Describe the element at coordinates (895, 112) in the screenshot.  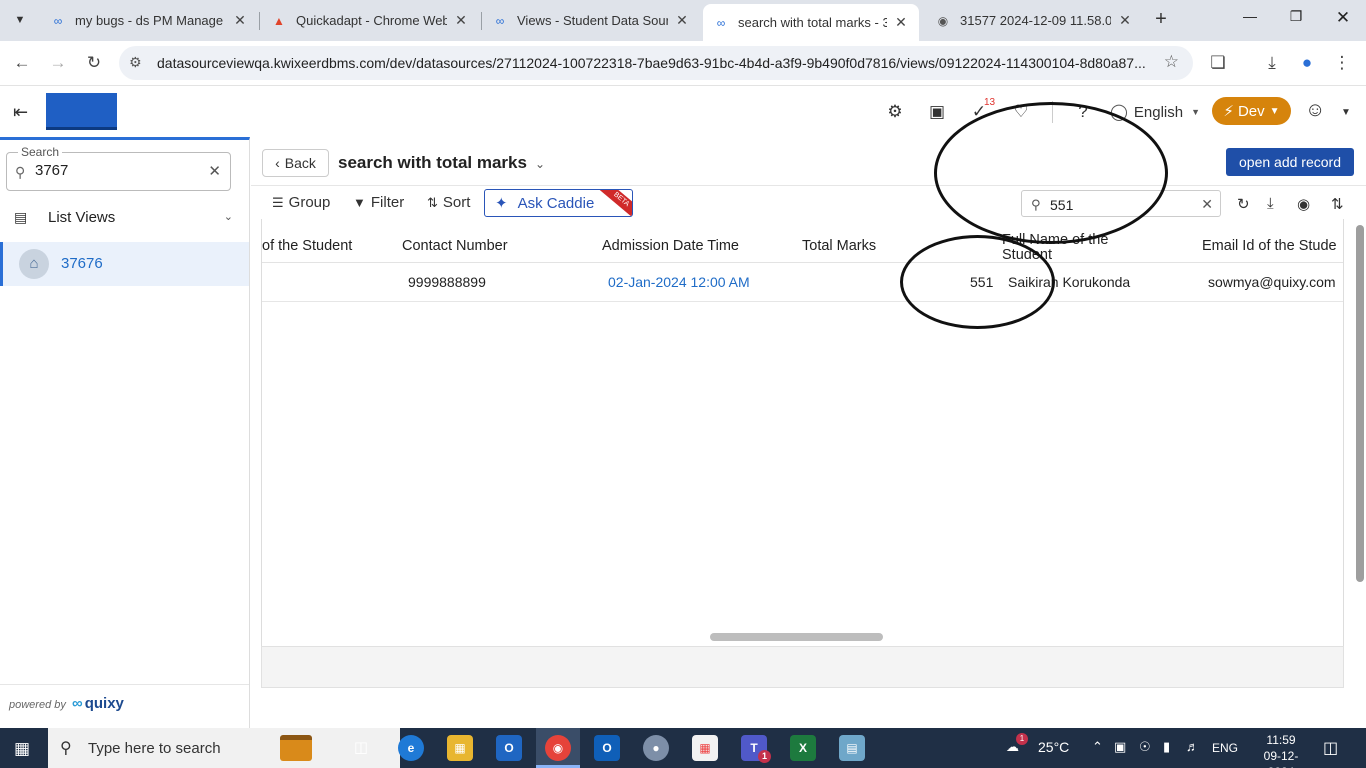
I see `settings-gear-icon: ⚙` at that location.